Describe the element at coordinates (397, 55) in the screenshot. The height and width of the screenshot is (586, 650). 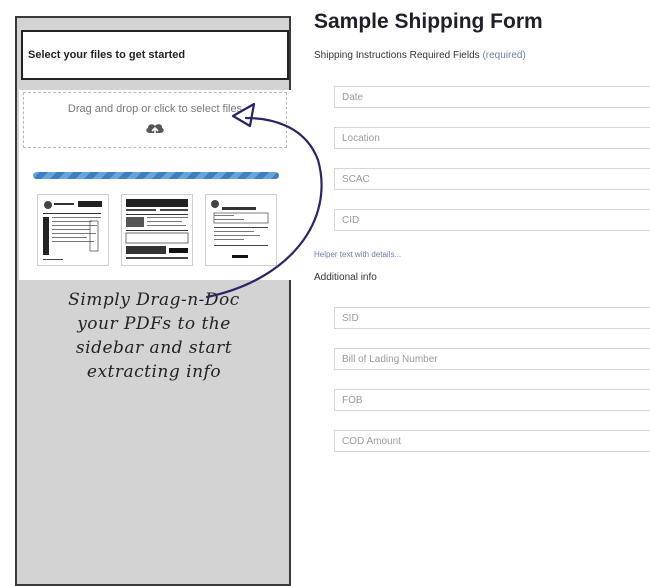
I see `subtitle-text: Shipping Instructions Required Fields` at that location.